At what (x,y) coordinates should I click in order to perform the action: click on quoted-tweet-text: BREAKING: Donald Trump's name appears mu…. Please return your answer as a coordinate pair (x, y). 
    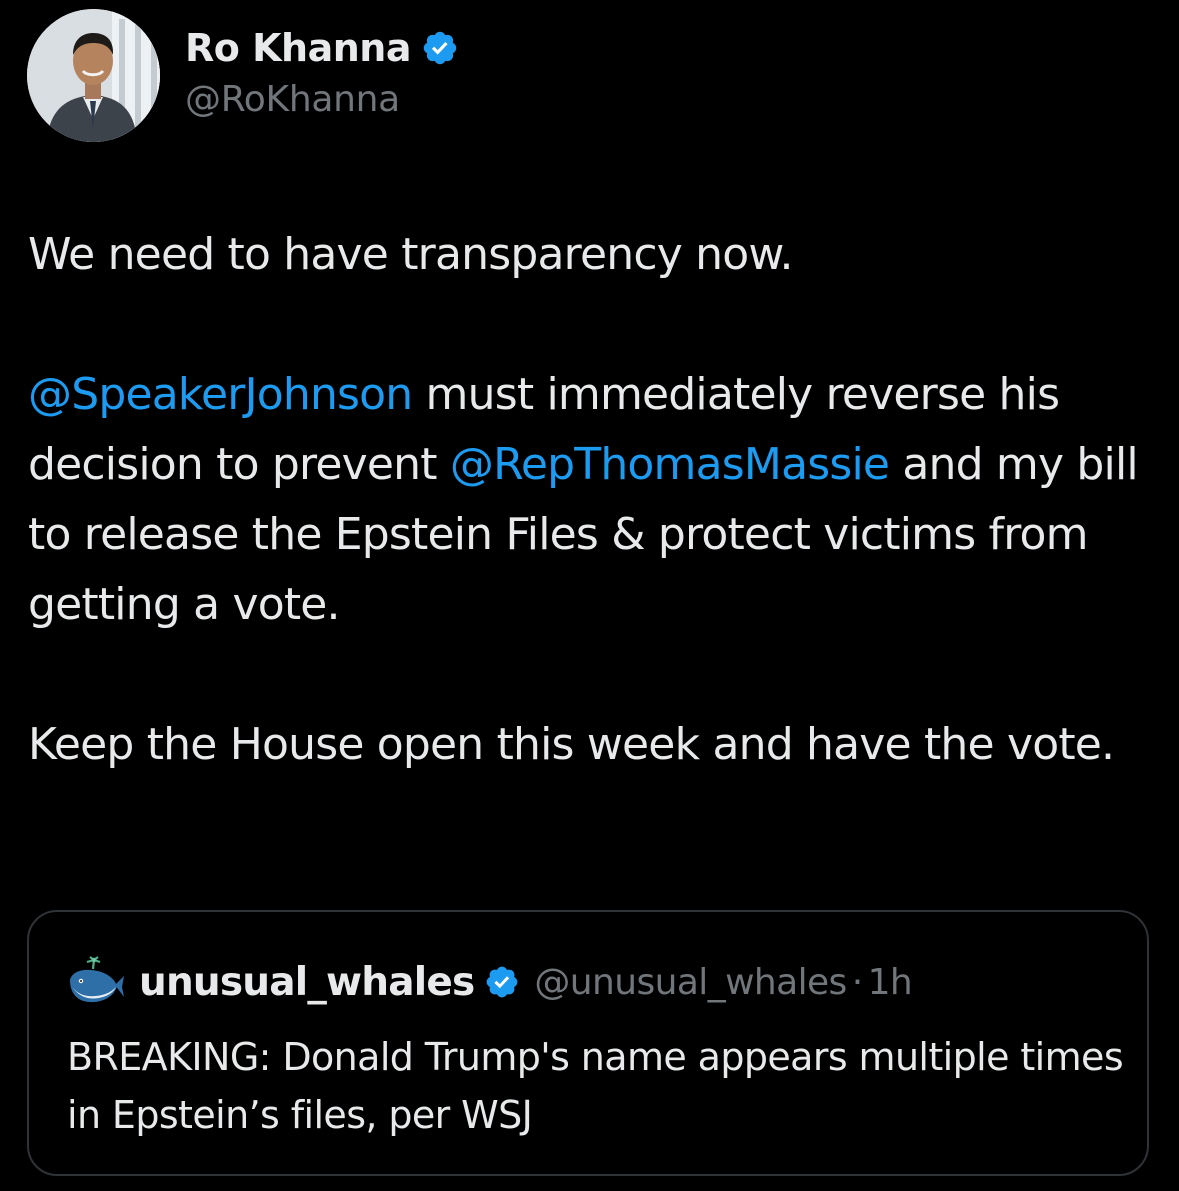
    Looking at the image, I should click on (595, 1086).